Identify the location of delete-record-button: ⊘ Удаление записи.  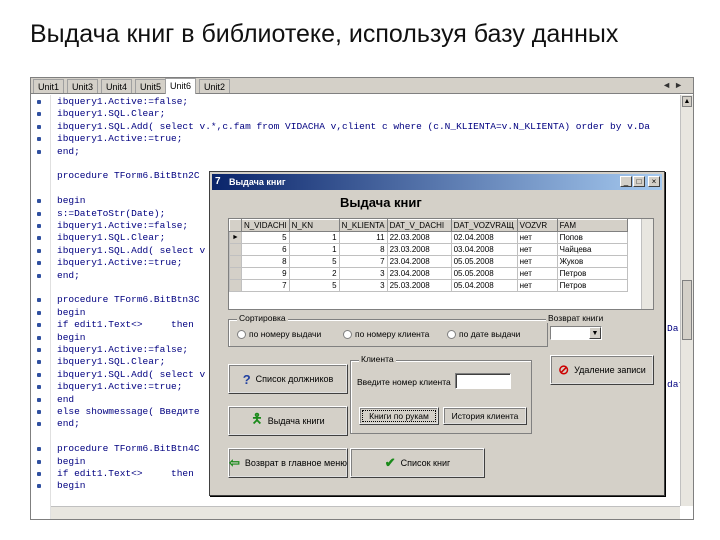
(602, 370).